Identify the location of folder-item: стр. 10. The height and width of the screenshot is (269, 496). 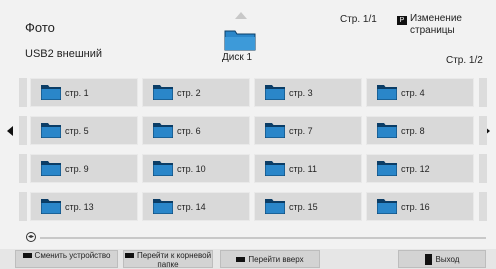
(196, 168).